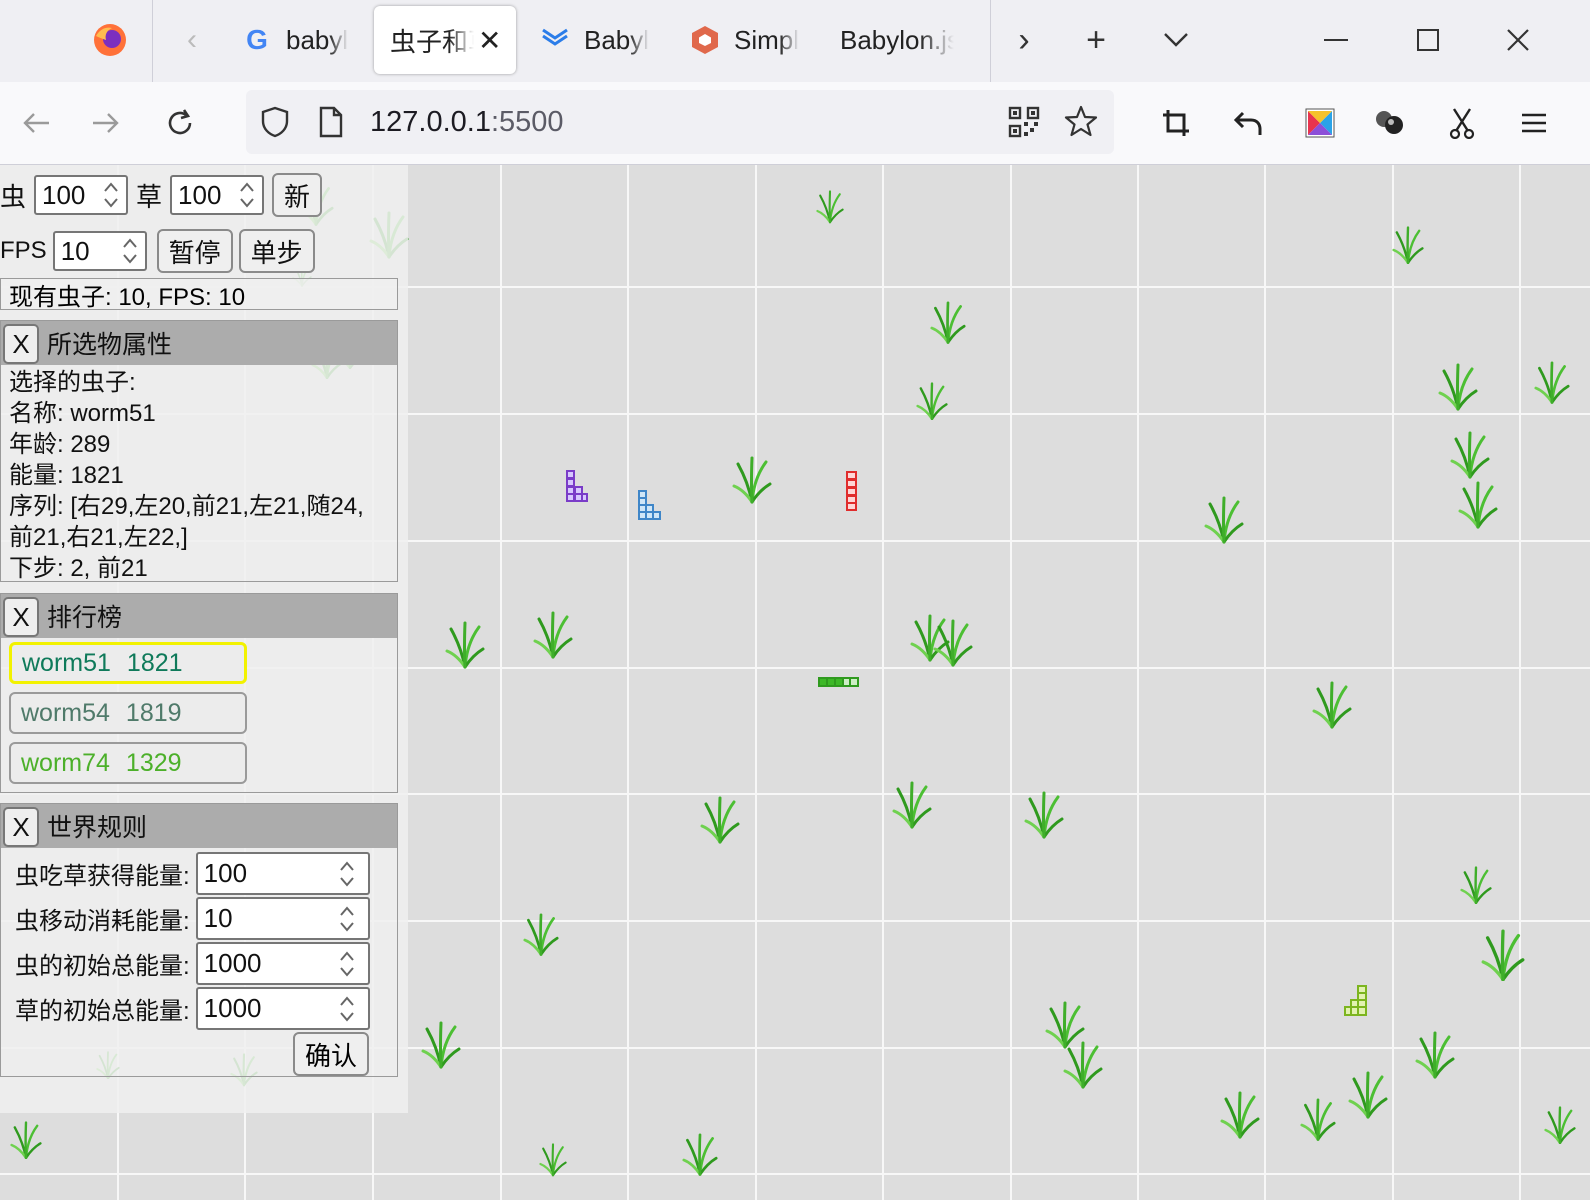  Describe the element at coordinates (282, 873) in the screenshot. I see `rule-eat-energy-input: 100` at that location.